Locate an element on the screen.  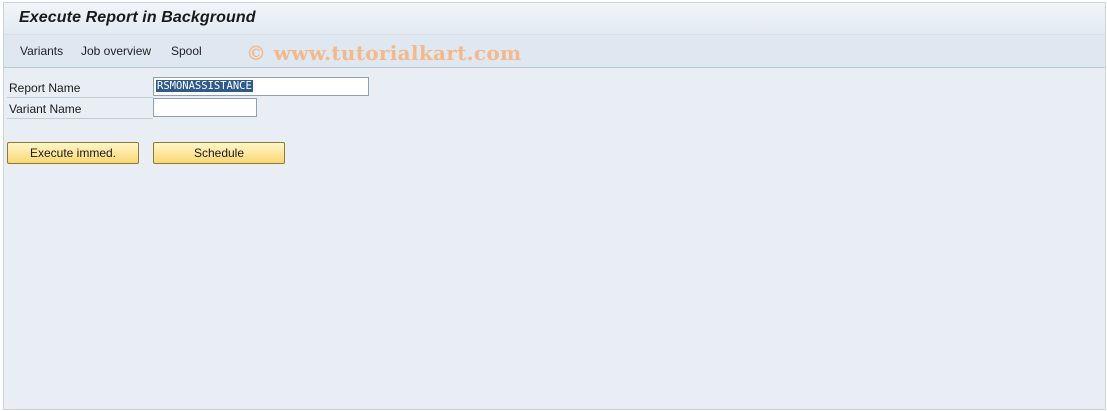
menu-job-overview: Job overview is located at coordinates (116, 51).